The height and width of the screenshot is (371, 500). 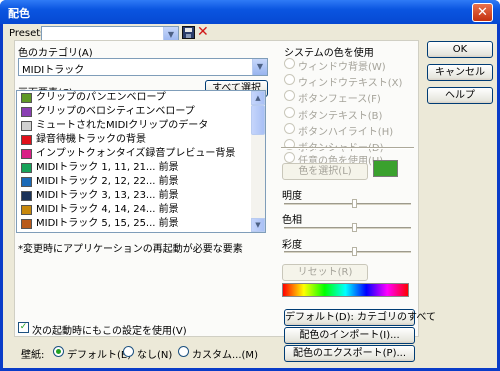 I want to click on default-all-button: デフォルト(D): カテゴリのすべて, so click(x=360, y=317).